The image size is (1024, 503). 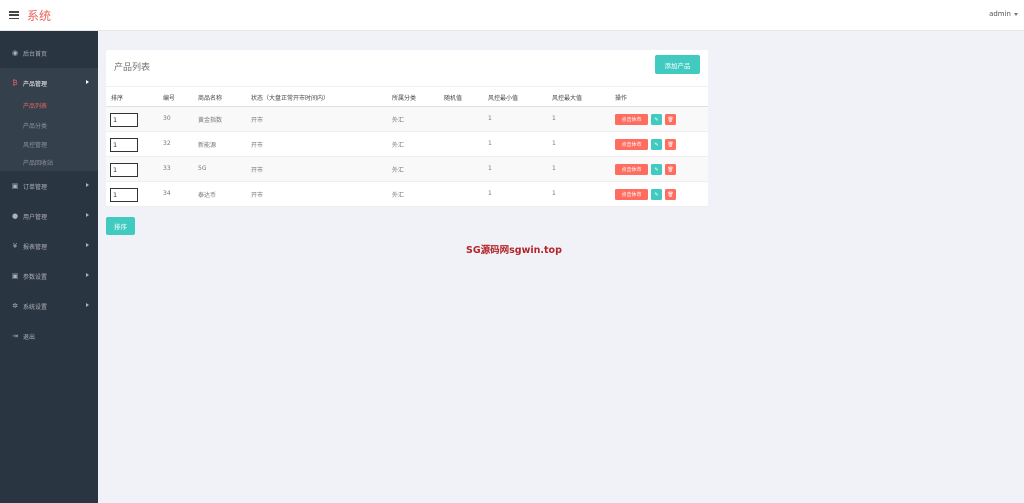 What do you see at coordinates (621, 98) in the screenshot?
I see `column-header: 操作` at bounding box center [621, 98].